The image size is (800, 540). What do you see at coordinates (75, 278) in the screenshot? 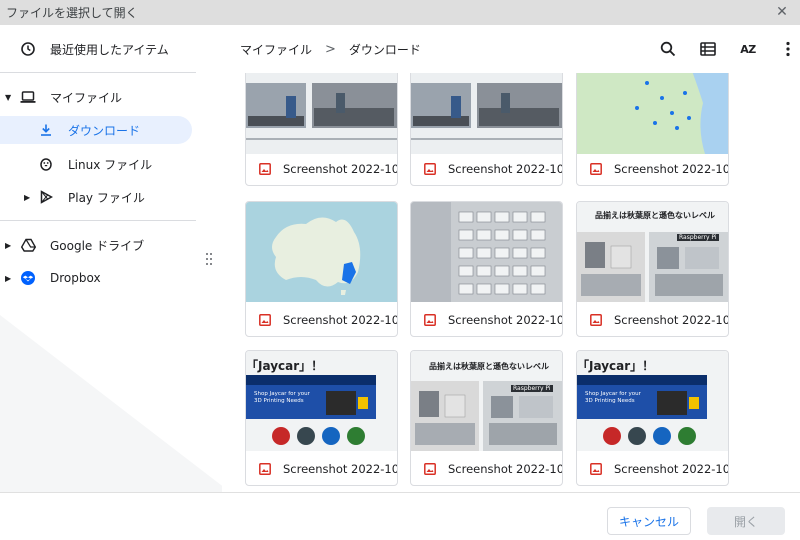
I see `sidebar-item-label: Dropbox` at bounding box center [75, 278].